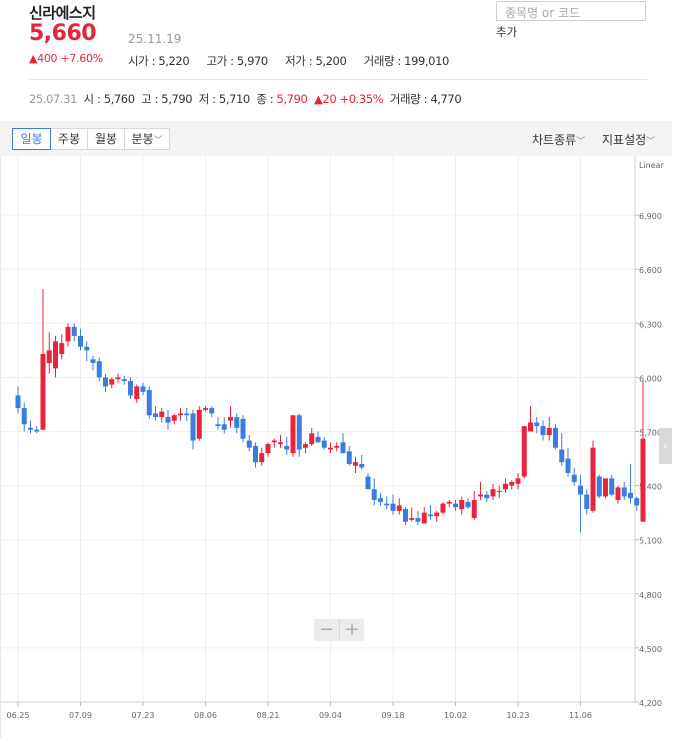 Image resolution: width=680 pixels, height=742 pixels. I want to click on tab-daily: 일봉, so click(31, 139).